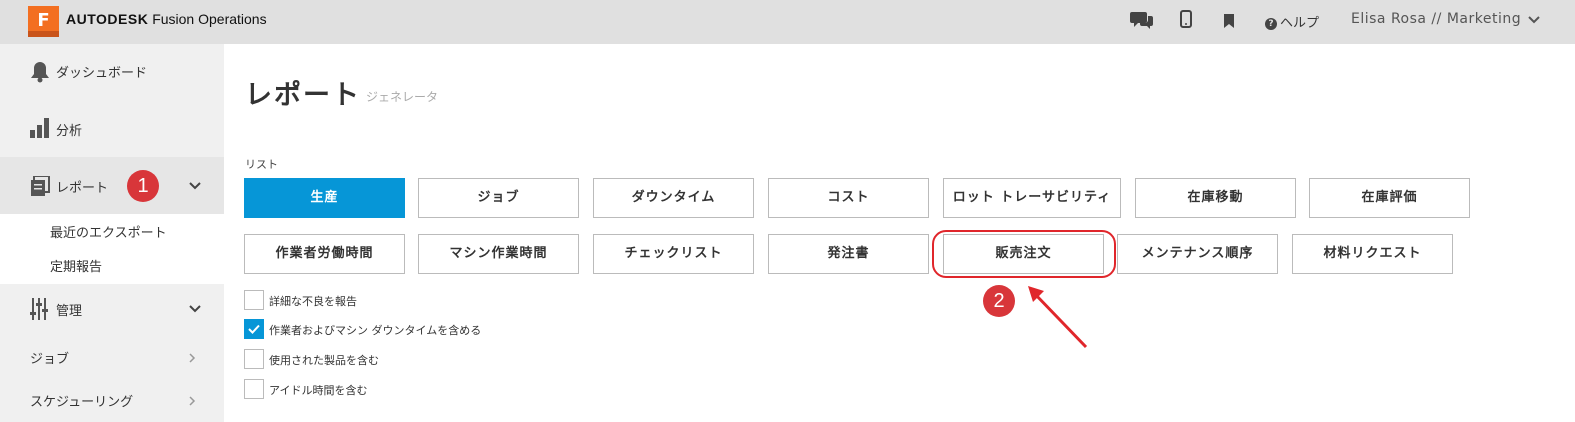 The width and height of the screenshot is (1575, 422). What do you see at coordinates (261, 164) in the screenshot?
I see `list-label: リスト` at bounding box center [261, 164].